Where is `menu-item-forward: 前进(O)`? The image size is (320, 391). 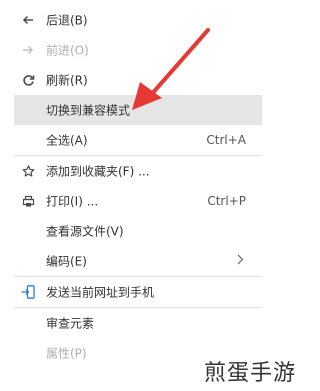
menu-item-forward: 前进(O) is located at coordinates (138, 50).